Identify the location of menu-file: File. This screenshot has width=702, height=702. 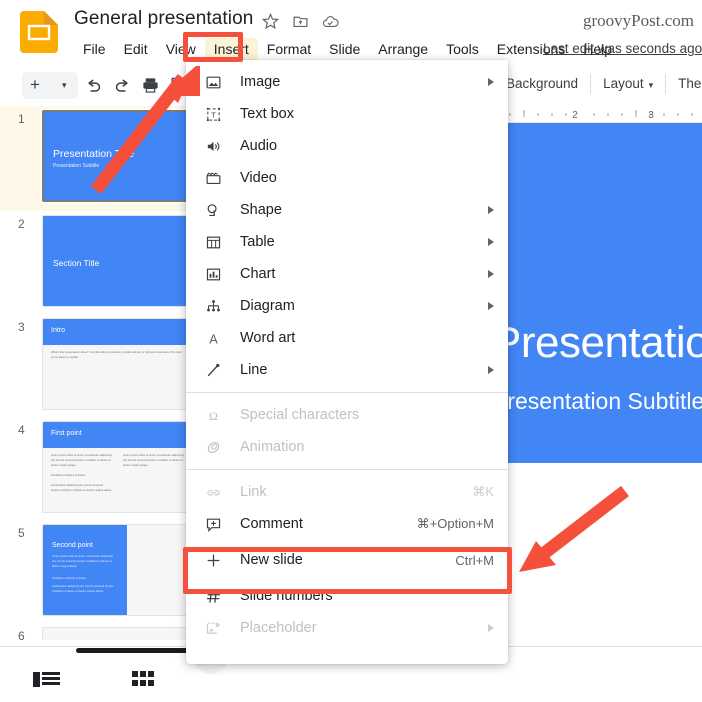
(94, 49).